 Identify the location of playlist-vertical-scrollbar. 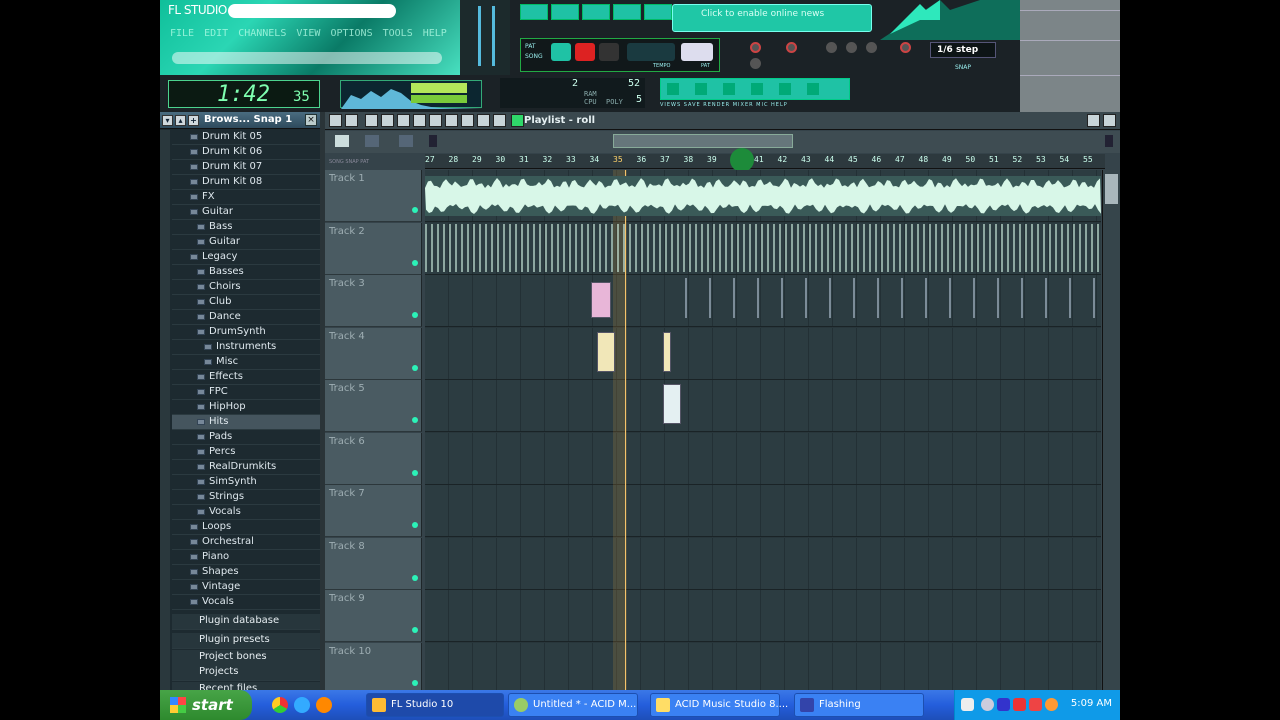
(1111, 430).